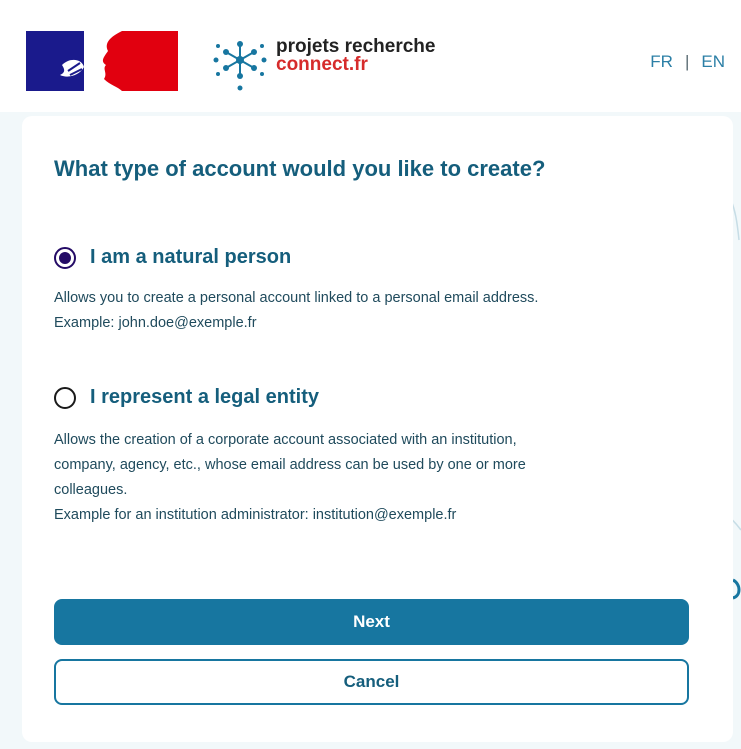  I want to click on description-line: Example: john.doe@exemple.fr, so click(155, 323).